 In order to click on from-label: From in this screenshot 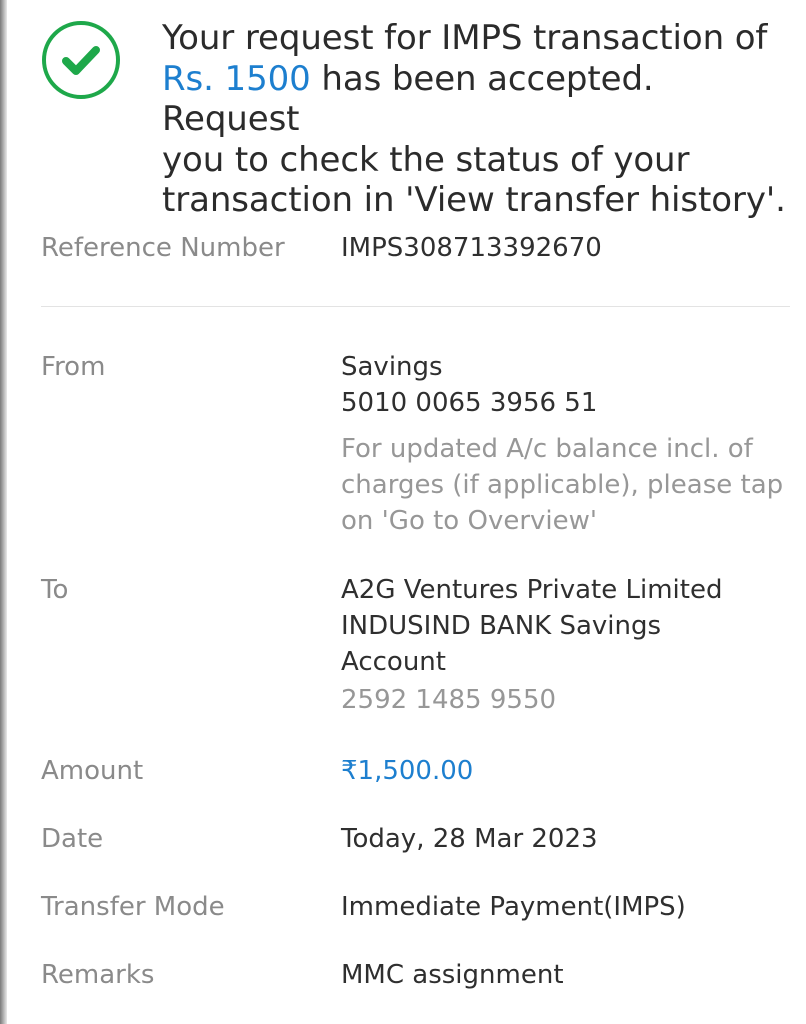, I will do `click(73, 367)`.